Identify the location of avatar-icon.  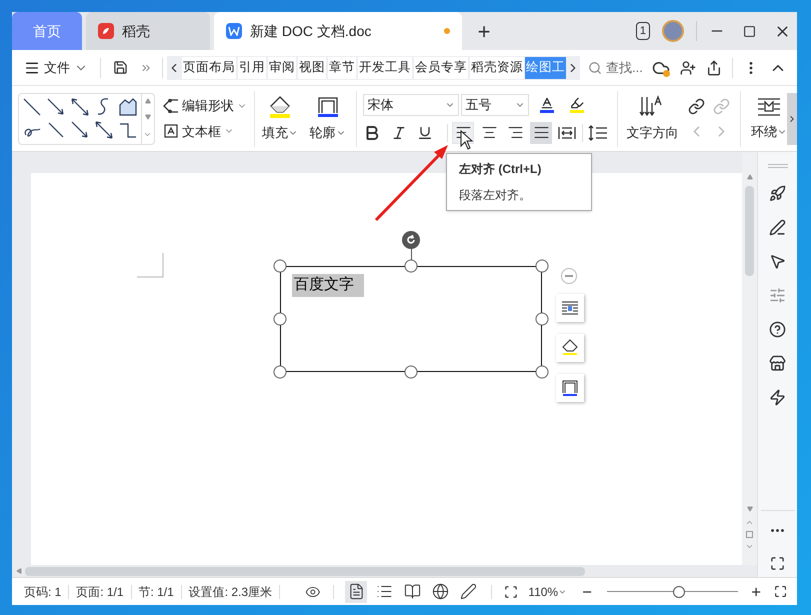
(673, 31).